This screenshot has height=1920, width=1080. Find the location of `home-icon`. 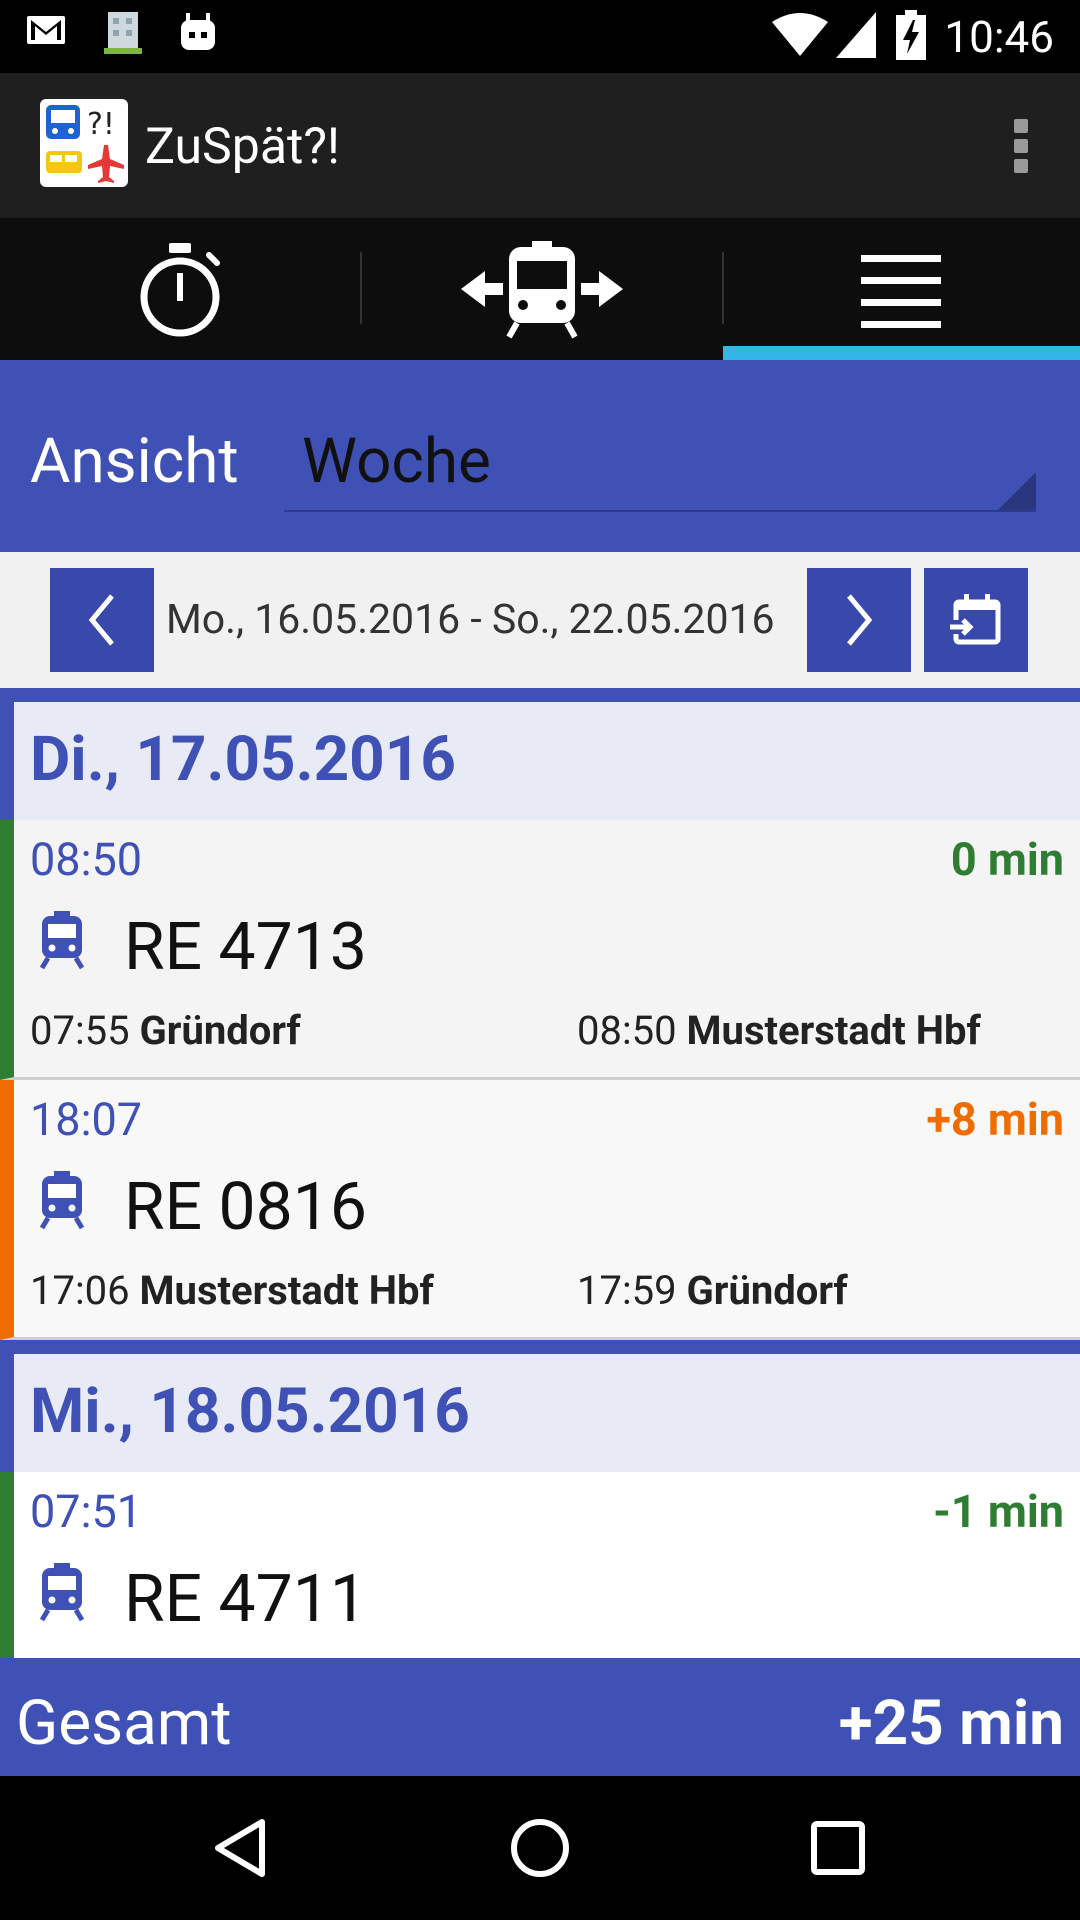

home-icon is located at coordinates (540, 1848).